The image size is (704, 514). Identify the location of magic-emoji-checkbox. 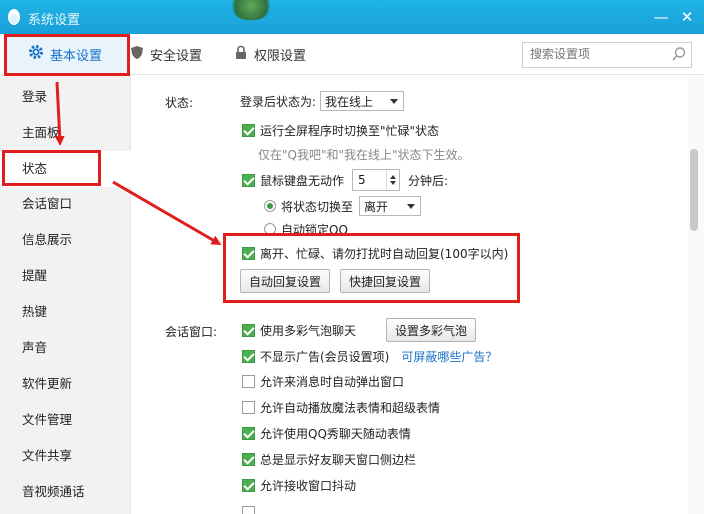
(248, 407).